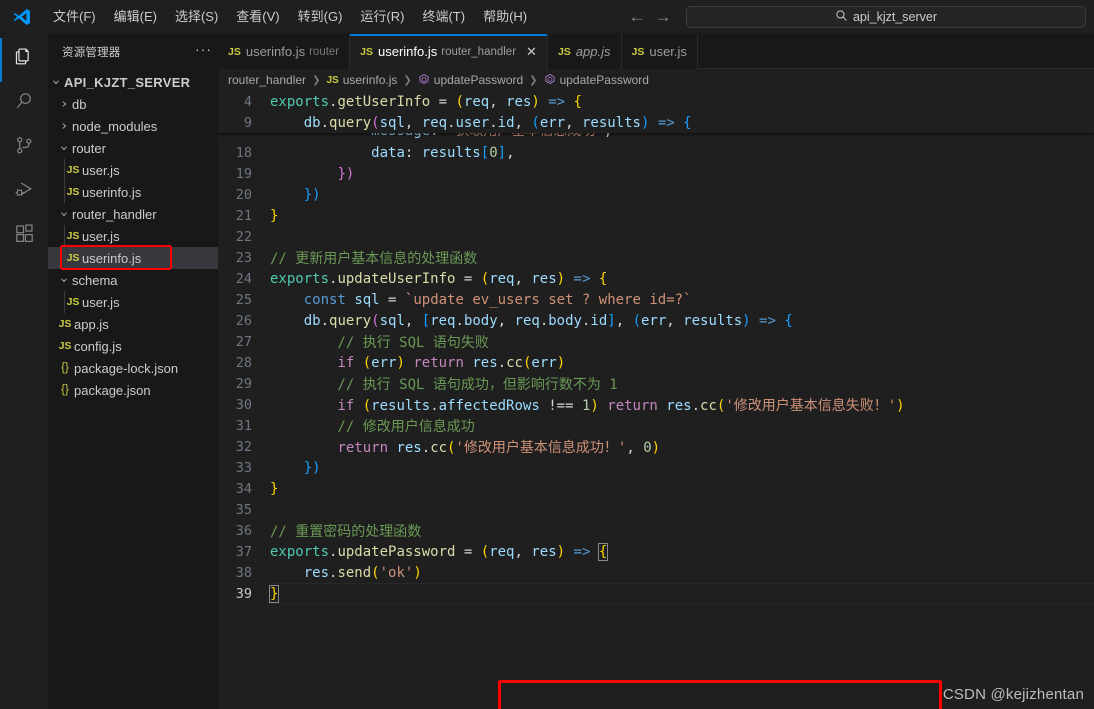  I want to click on tree-file-router-userinfo-js: JS userinfo.js, so click(133, 192).